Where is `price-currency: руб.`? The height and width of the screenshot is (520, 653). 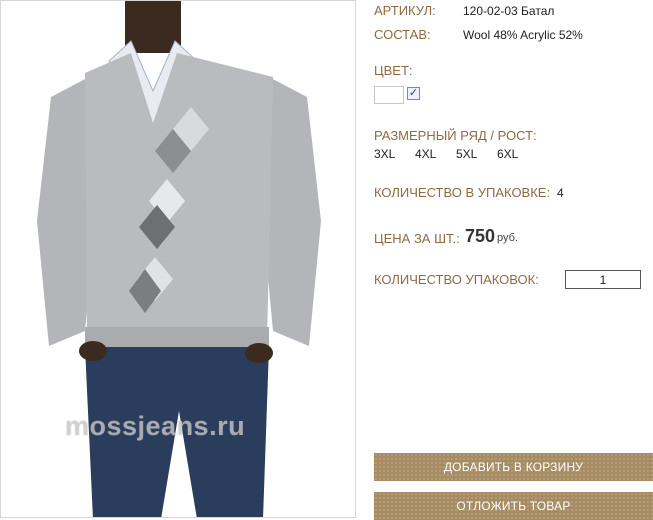
price-currency: руб. is located at coordinates (507, 238).